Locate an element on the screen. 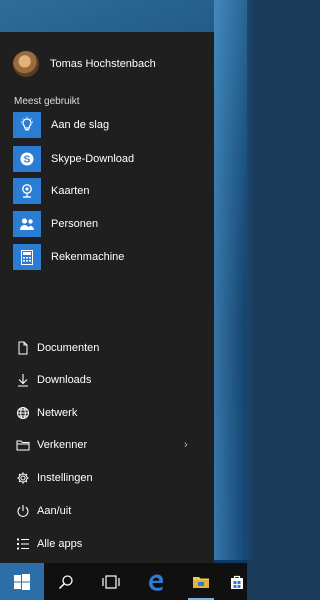 The height and width of the screenshot is (600, 320). app-label: Personen is located at coordinates (75, 224).